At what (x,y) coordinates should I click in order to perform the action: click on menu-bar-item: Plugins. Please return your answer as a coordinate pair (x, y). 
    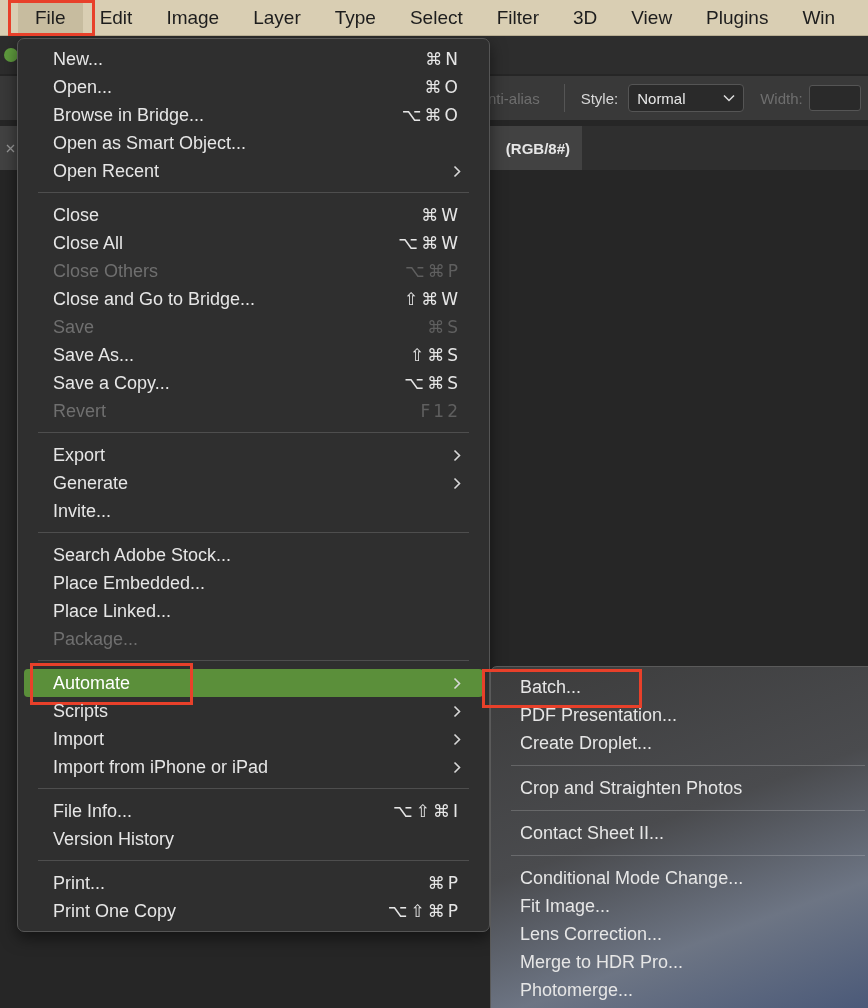
    Looking at the image, I should click on (737, 17).